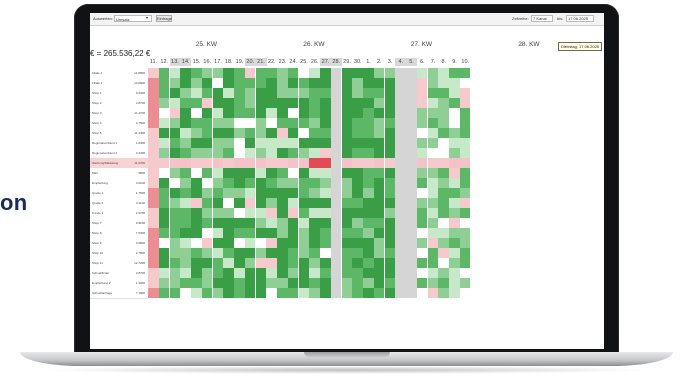  What do you see at coordinates (164, 18) in the screenshot?
I see `apply-button: Einfrage` at bounding box center [164, 18].